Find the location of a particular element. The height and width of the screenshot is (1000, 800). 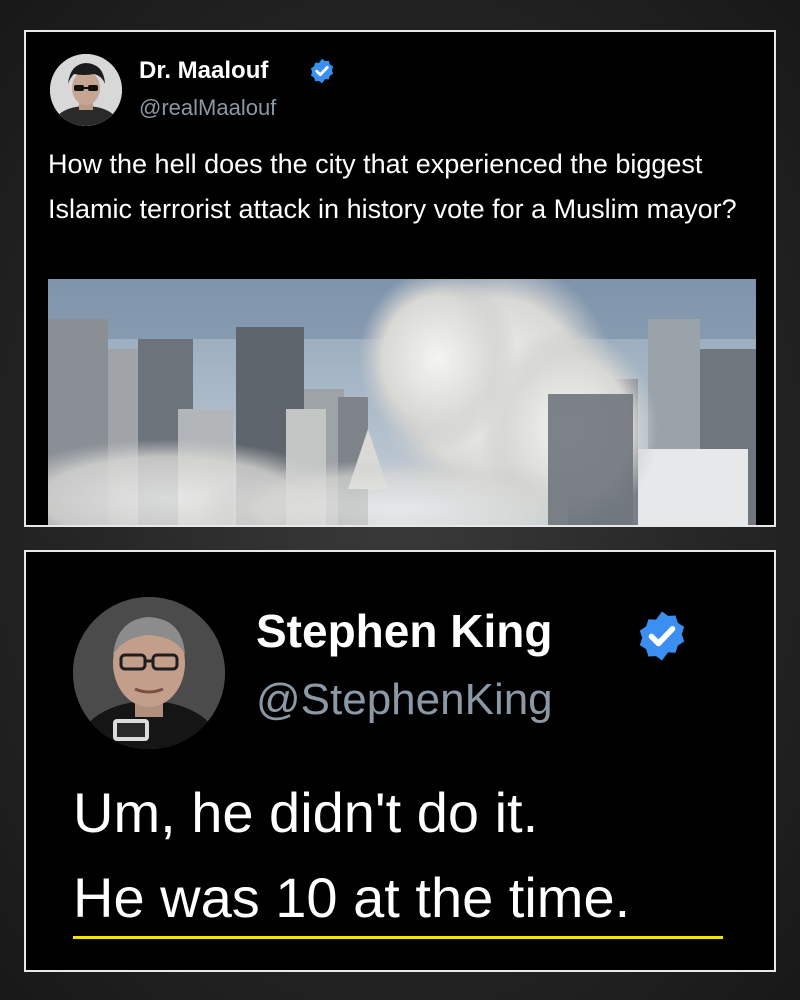

author-handle: @realMaalouf is located at coordinates (207, 108).